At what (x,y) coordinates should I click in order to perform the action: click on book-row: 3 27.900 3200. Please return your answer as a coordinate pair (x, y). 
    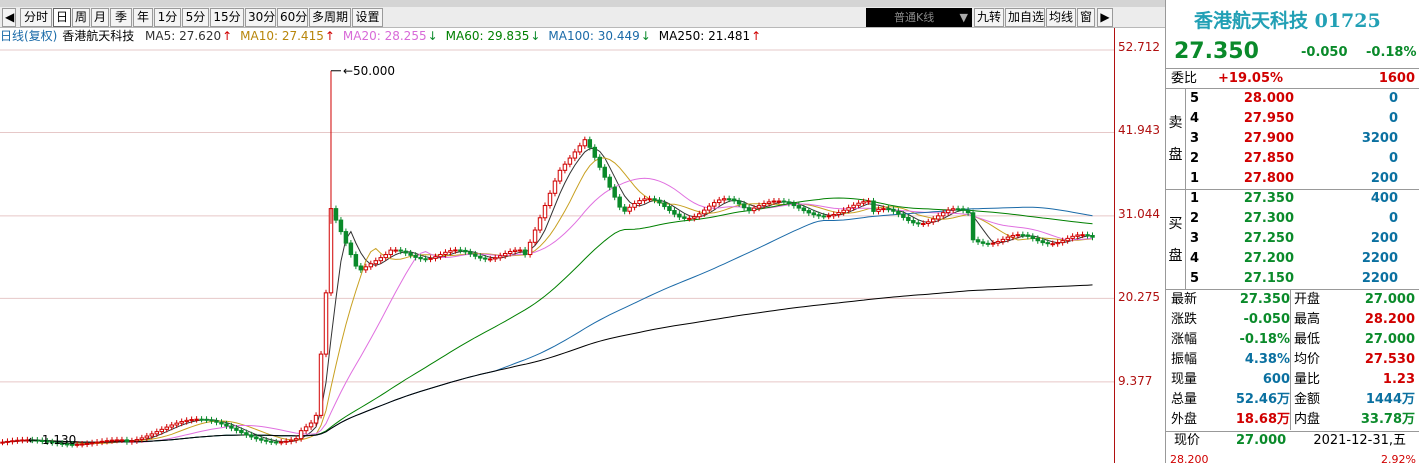
    Looking at the image, I should click on (1302, 139).